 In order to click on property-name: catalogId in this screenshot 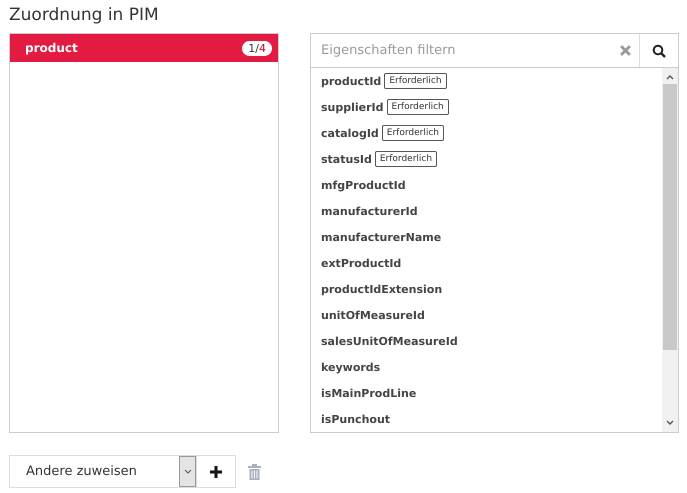, I will do `click(350, 133)`.